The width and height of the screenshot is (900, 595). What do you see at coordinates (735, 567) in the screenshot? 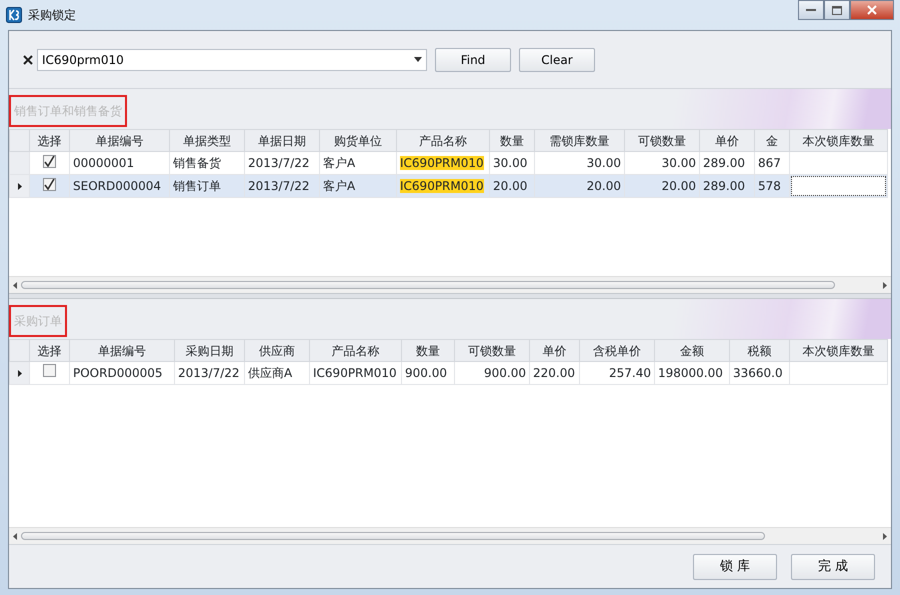
I see `dialog-button: 锁 库` at bounding box center [735, 567].